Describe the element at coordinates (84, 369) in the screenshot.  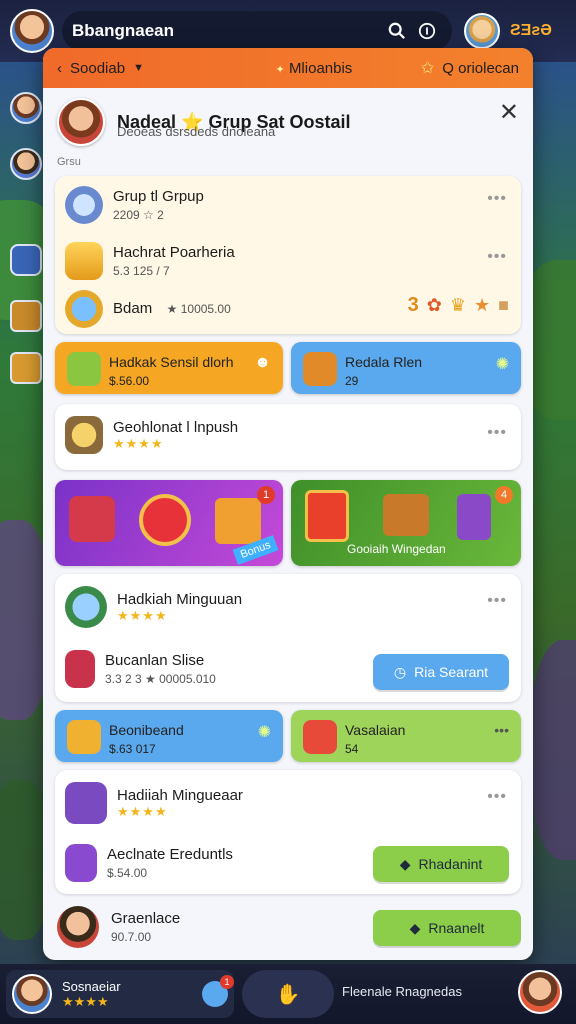
I see `gift-icon` at that location.